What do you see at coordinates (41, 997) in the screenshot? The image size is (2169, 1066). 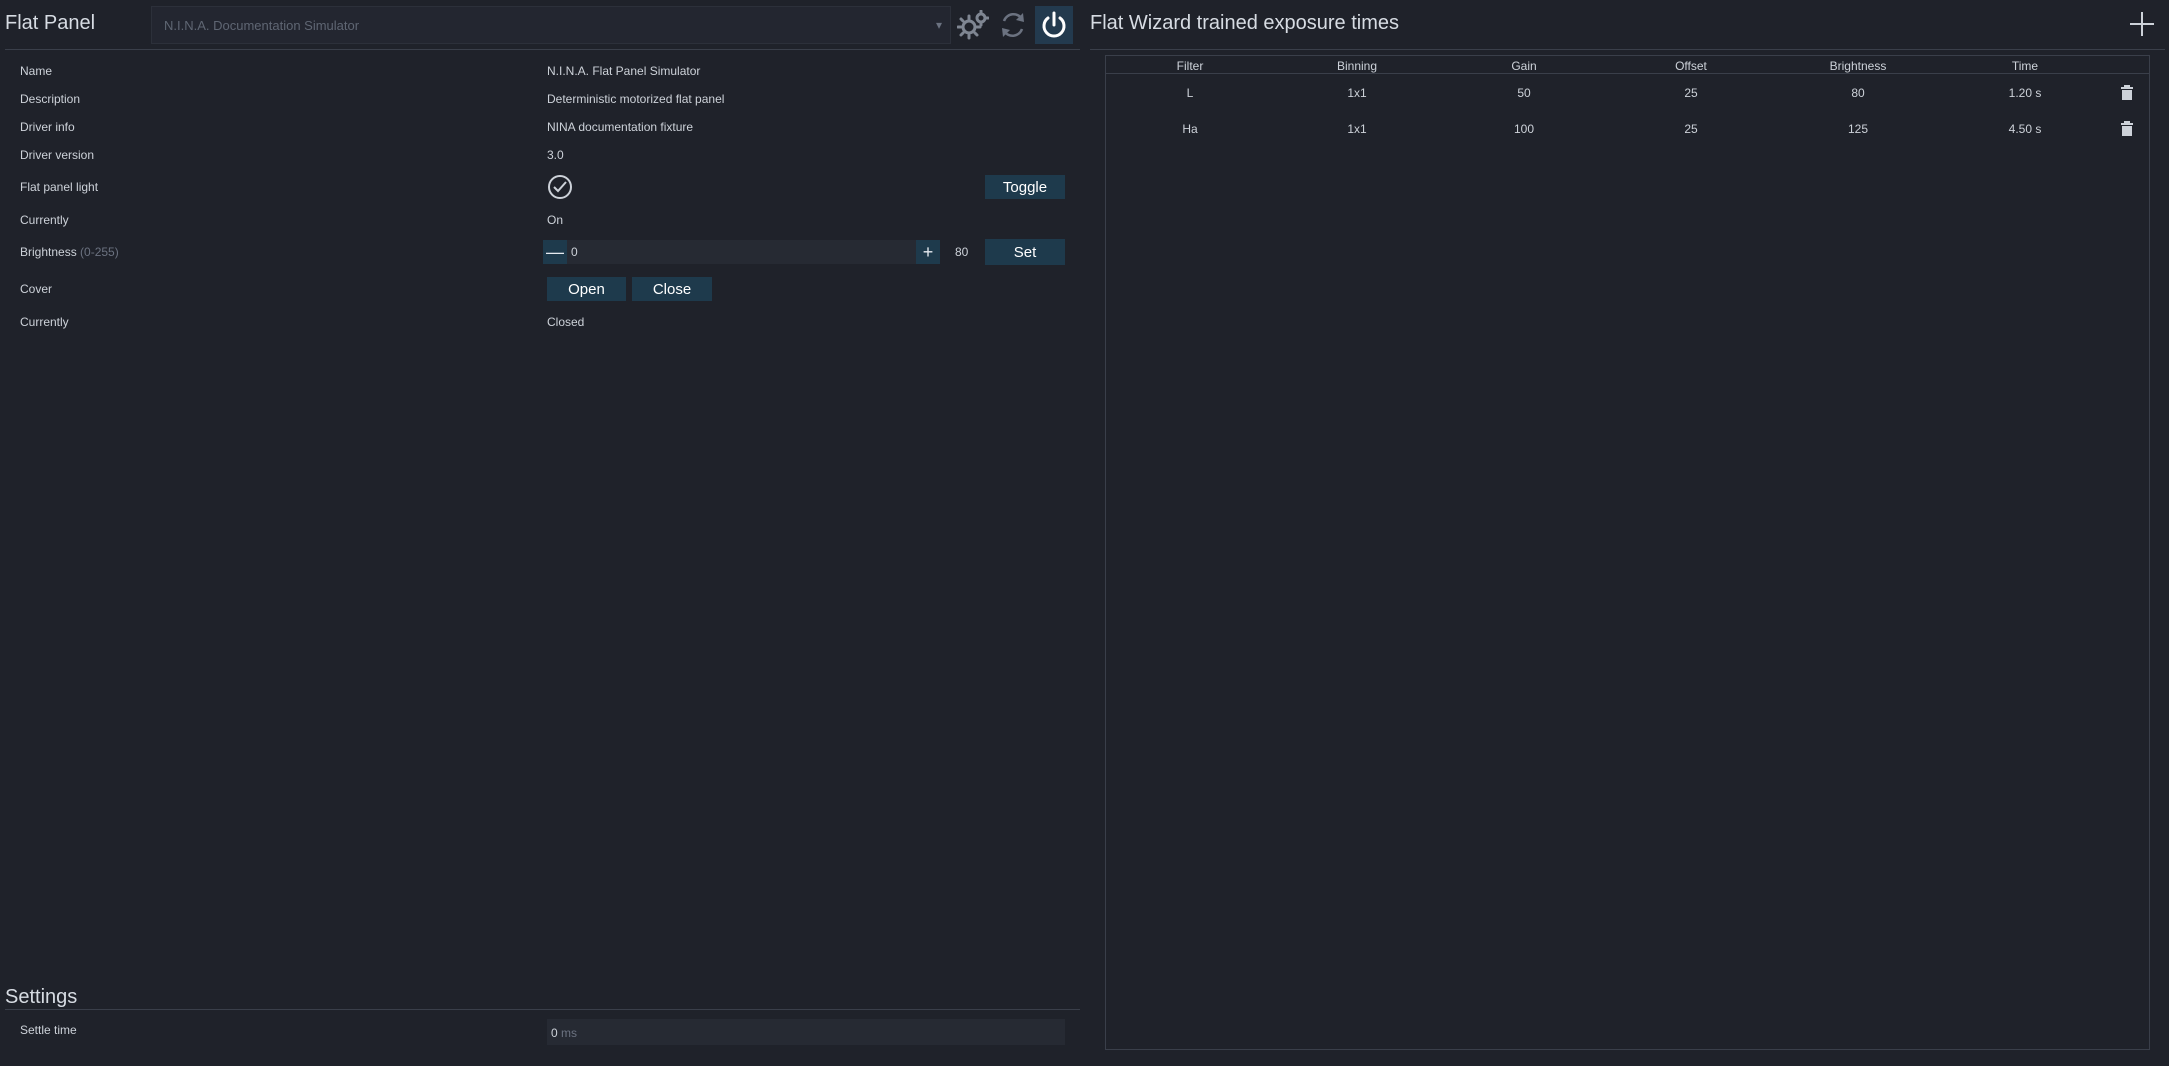 I see `settings-title: Settings` at bounding box center [41, 997].